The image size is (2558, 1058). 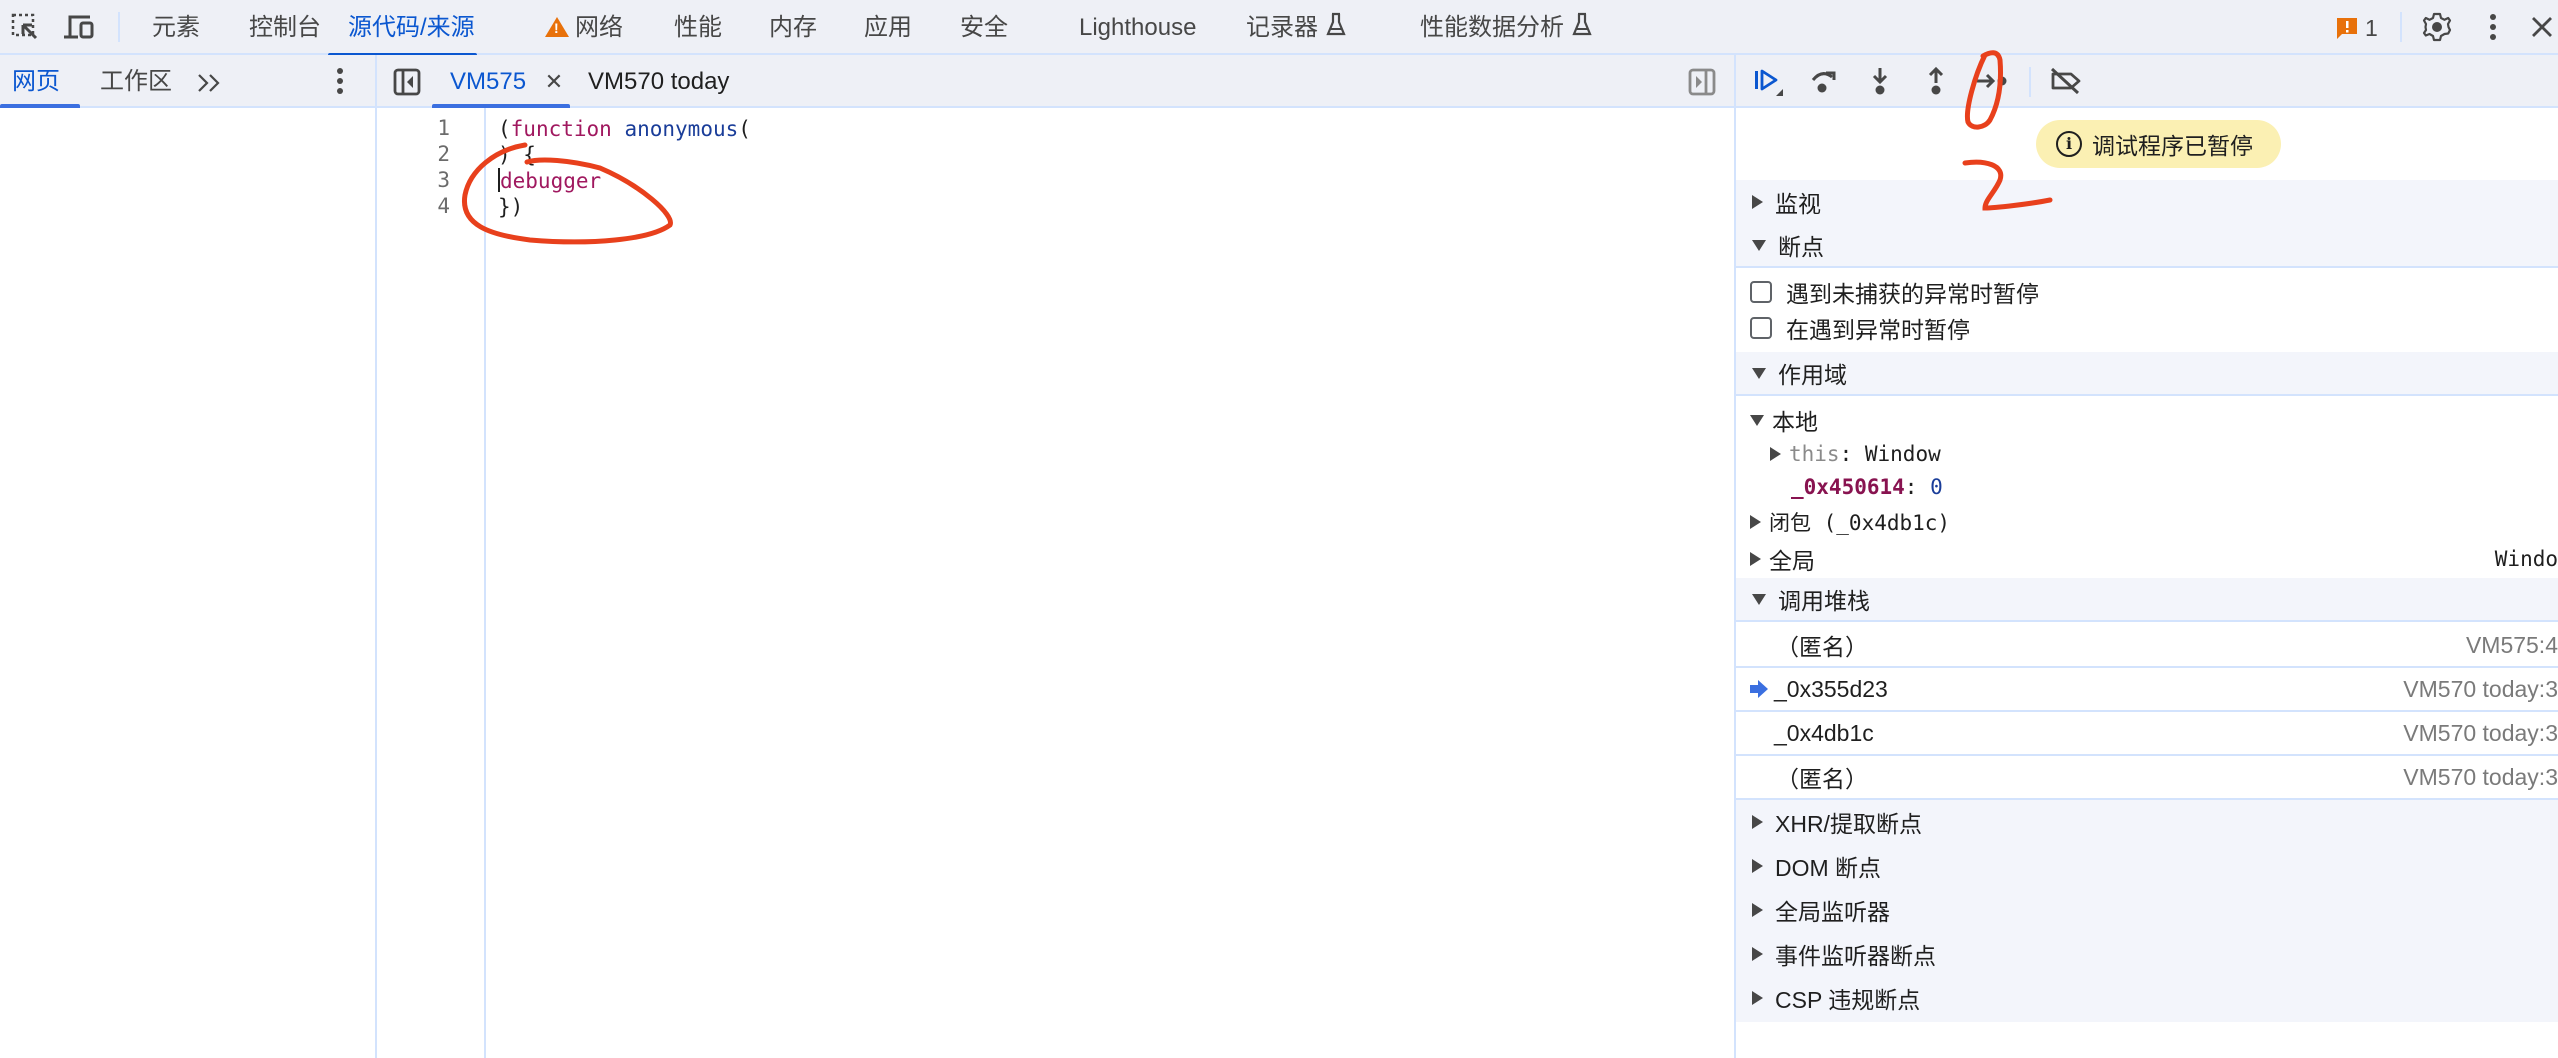 I want to click on tab-elements: 元素, so click(x=176, y=27).